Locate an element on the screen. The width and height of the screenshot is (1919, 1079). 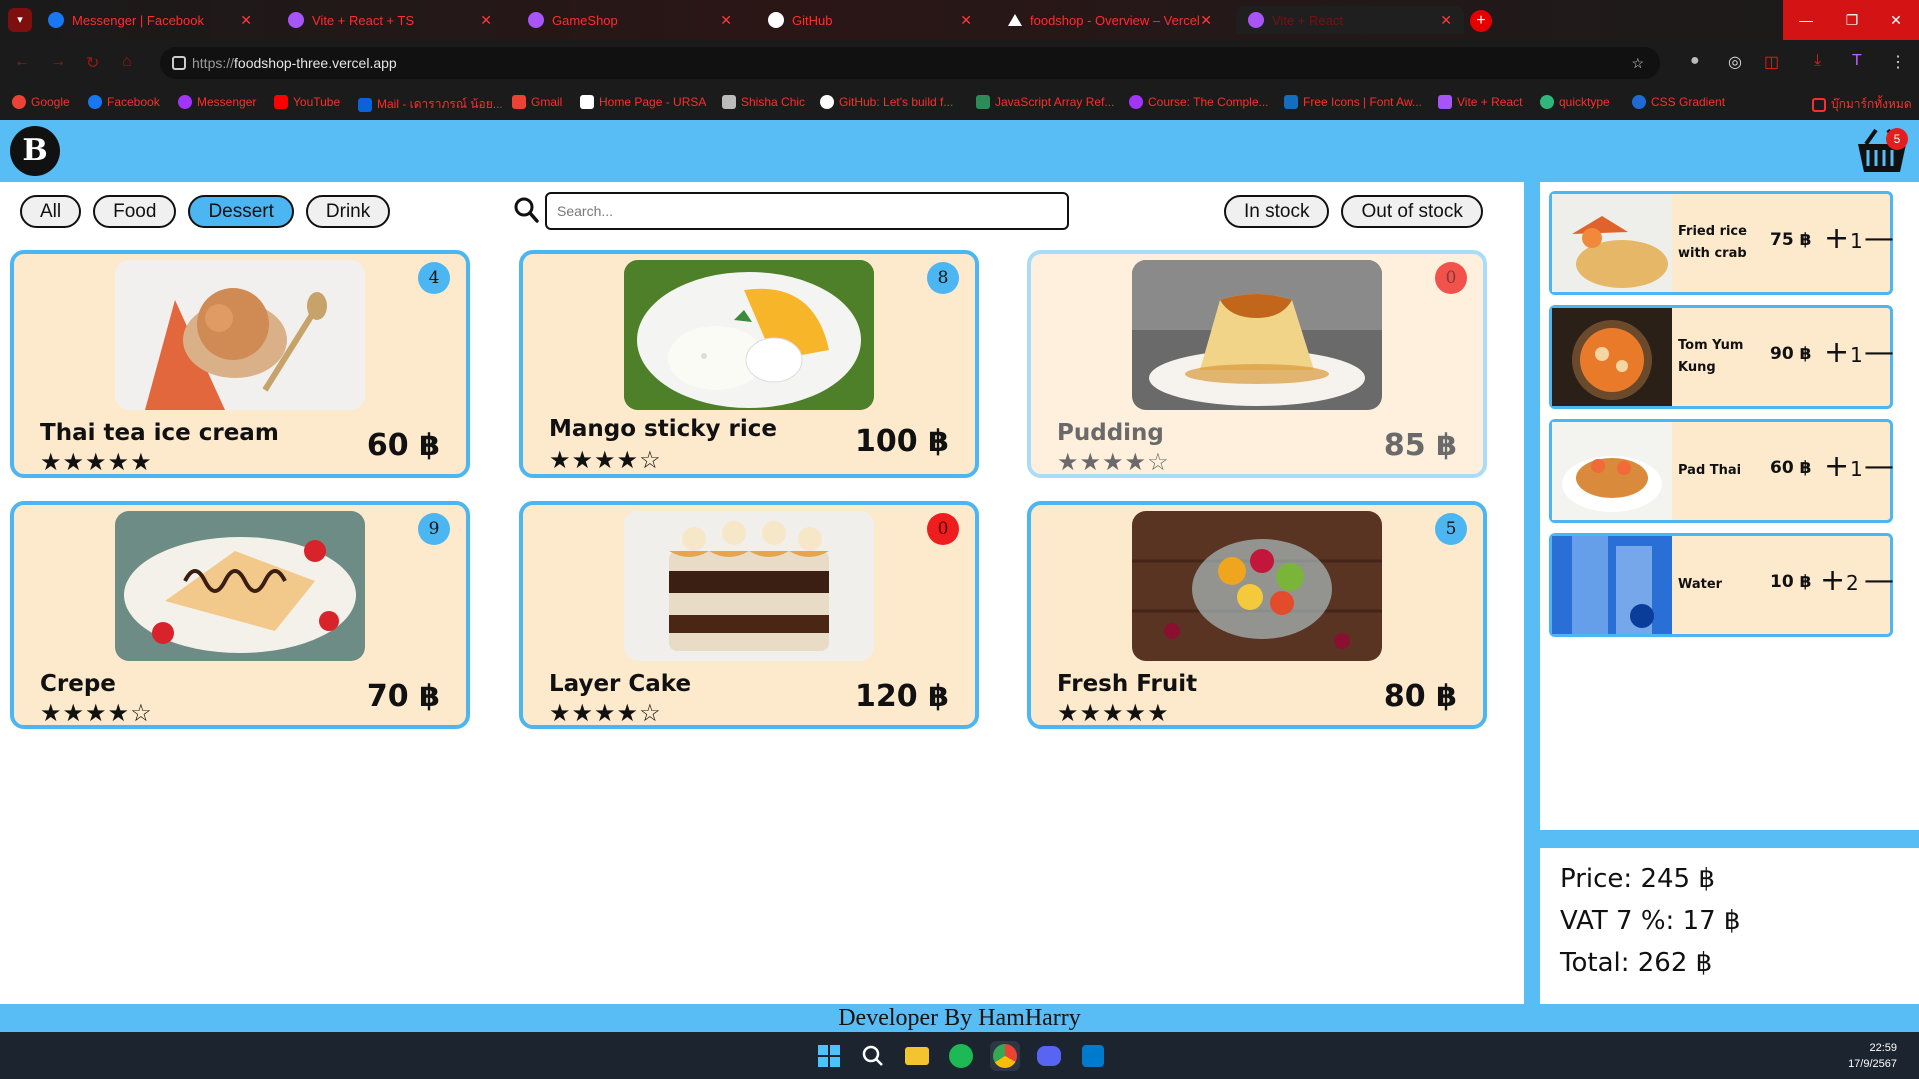
profile-icon: T is located at coordinates (1857, 61).